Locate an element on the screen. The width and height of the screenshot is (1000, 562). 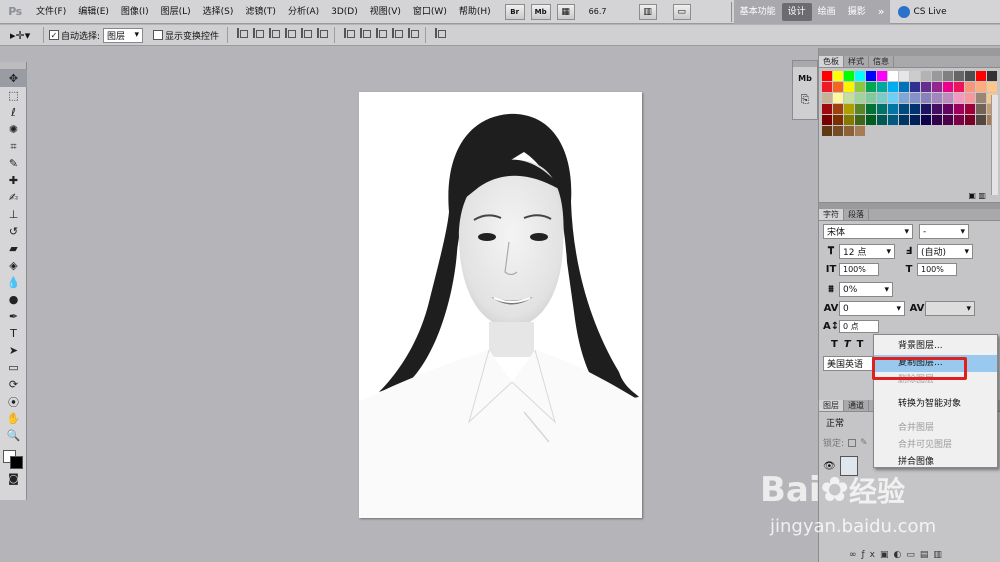
menu-item-7: 3D(D) is located at coordinates (344, 12).